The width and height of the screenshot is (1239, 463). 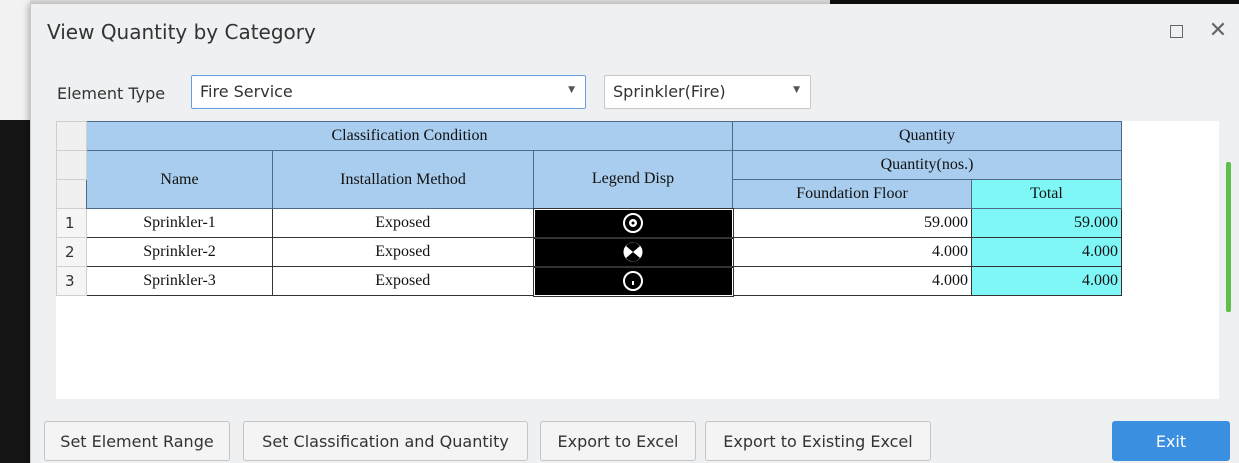 I want to click on name-column-header: Name, so click(x=179, y=179).